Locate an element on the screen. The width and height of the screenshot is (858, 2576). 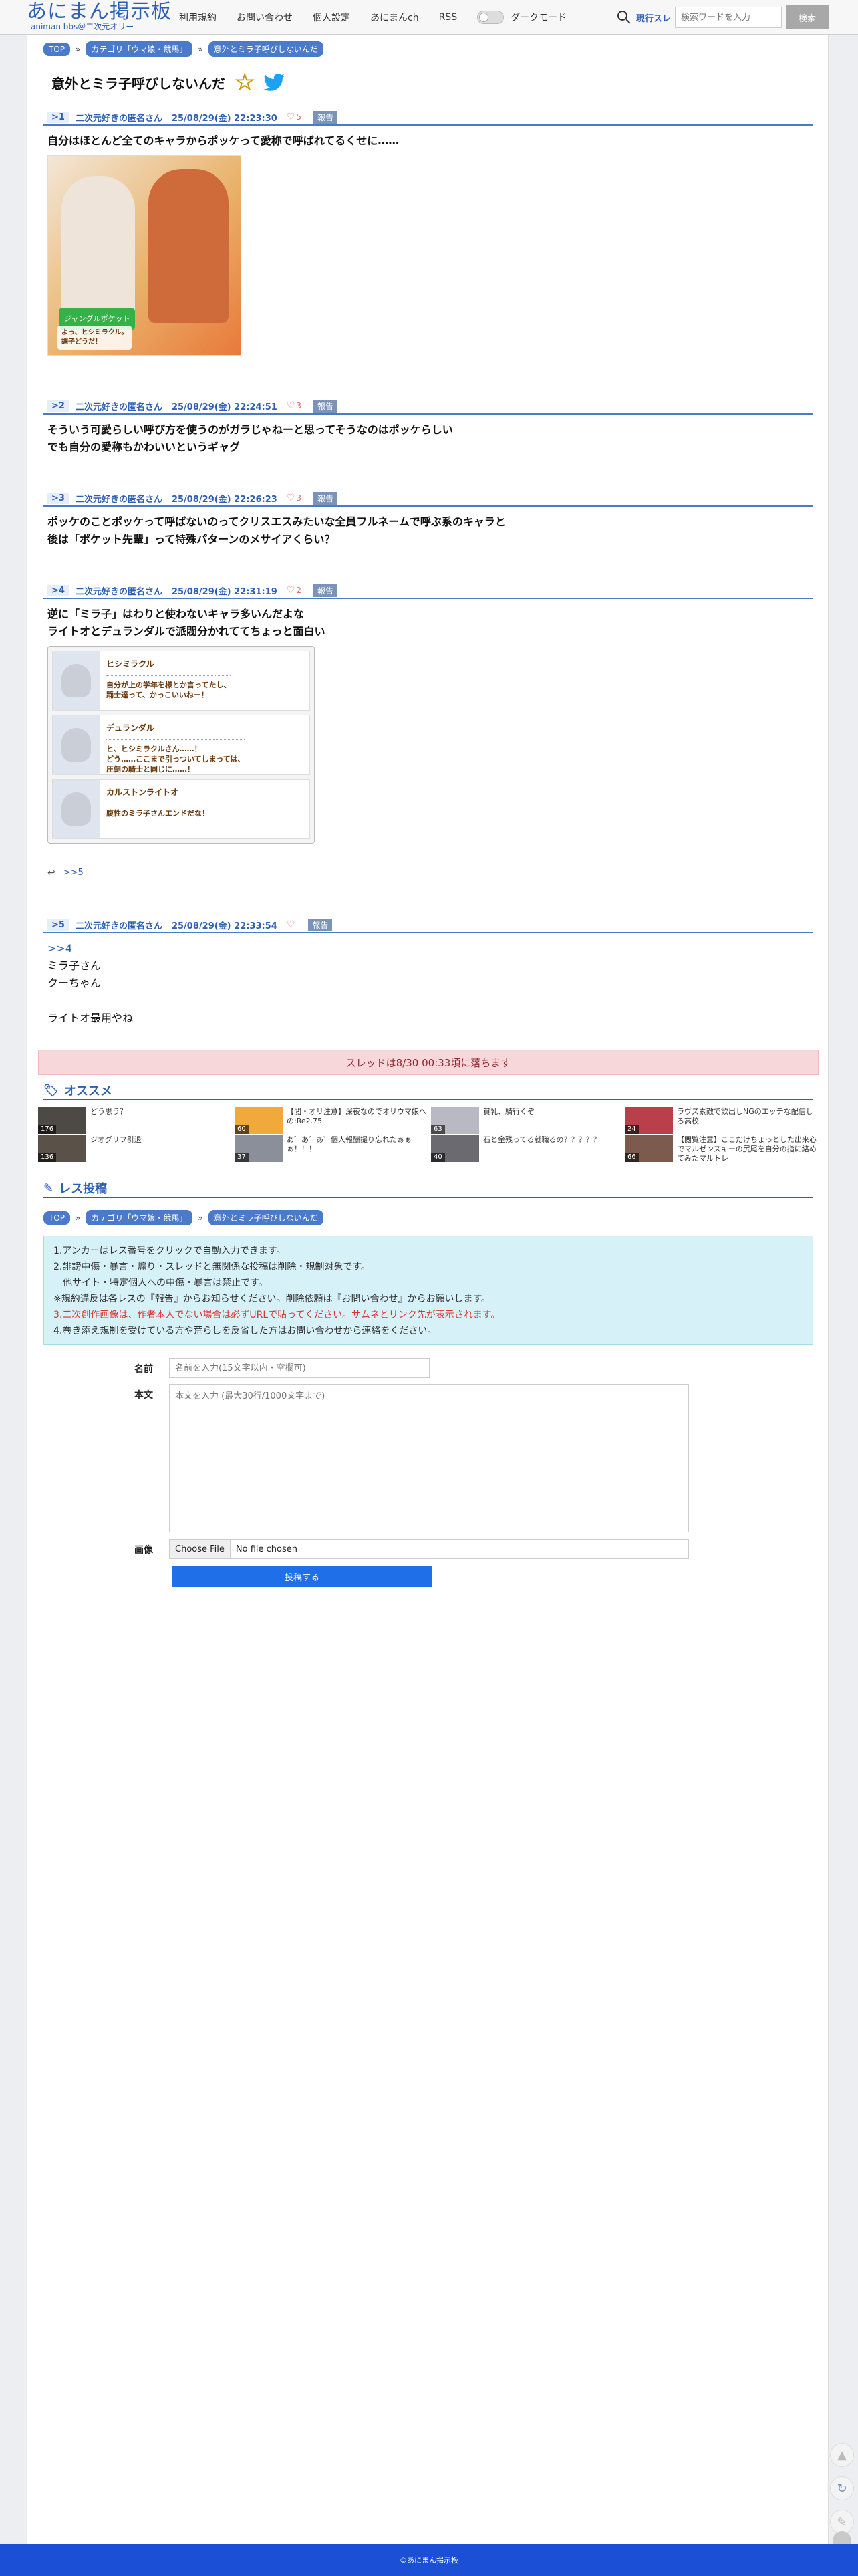
recommend-item: 136 ジオグリフ引退 is located at coordinates (135, 1148).